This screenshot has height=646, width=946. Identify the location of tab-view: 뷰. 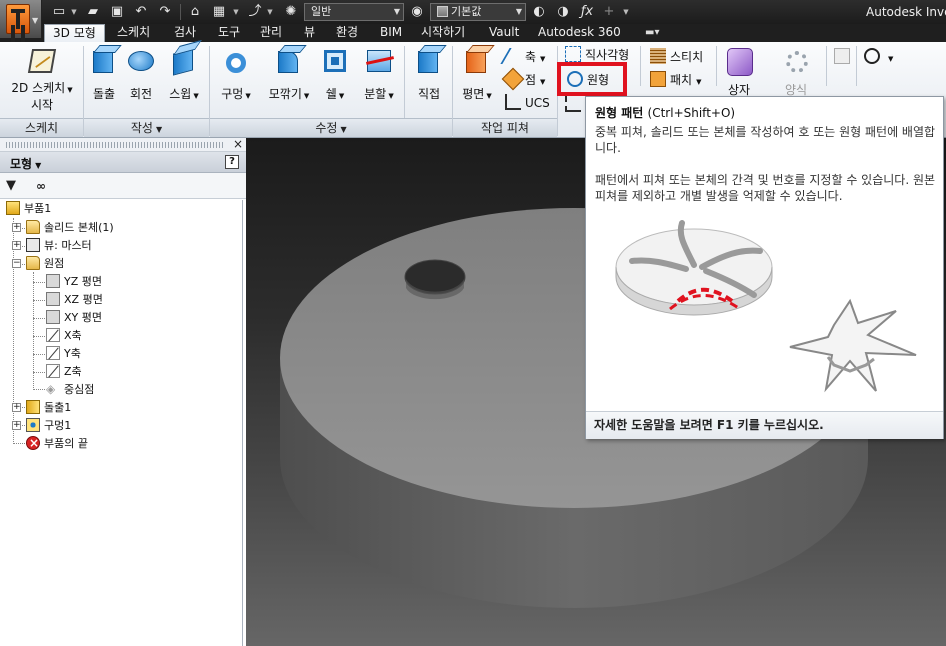
(309, 33).